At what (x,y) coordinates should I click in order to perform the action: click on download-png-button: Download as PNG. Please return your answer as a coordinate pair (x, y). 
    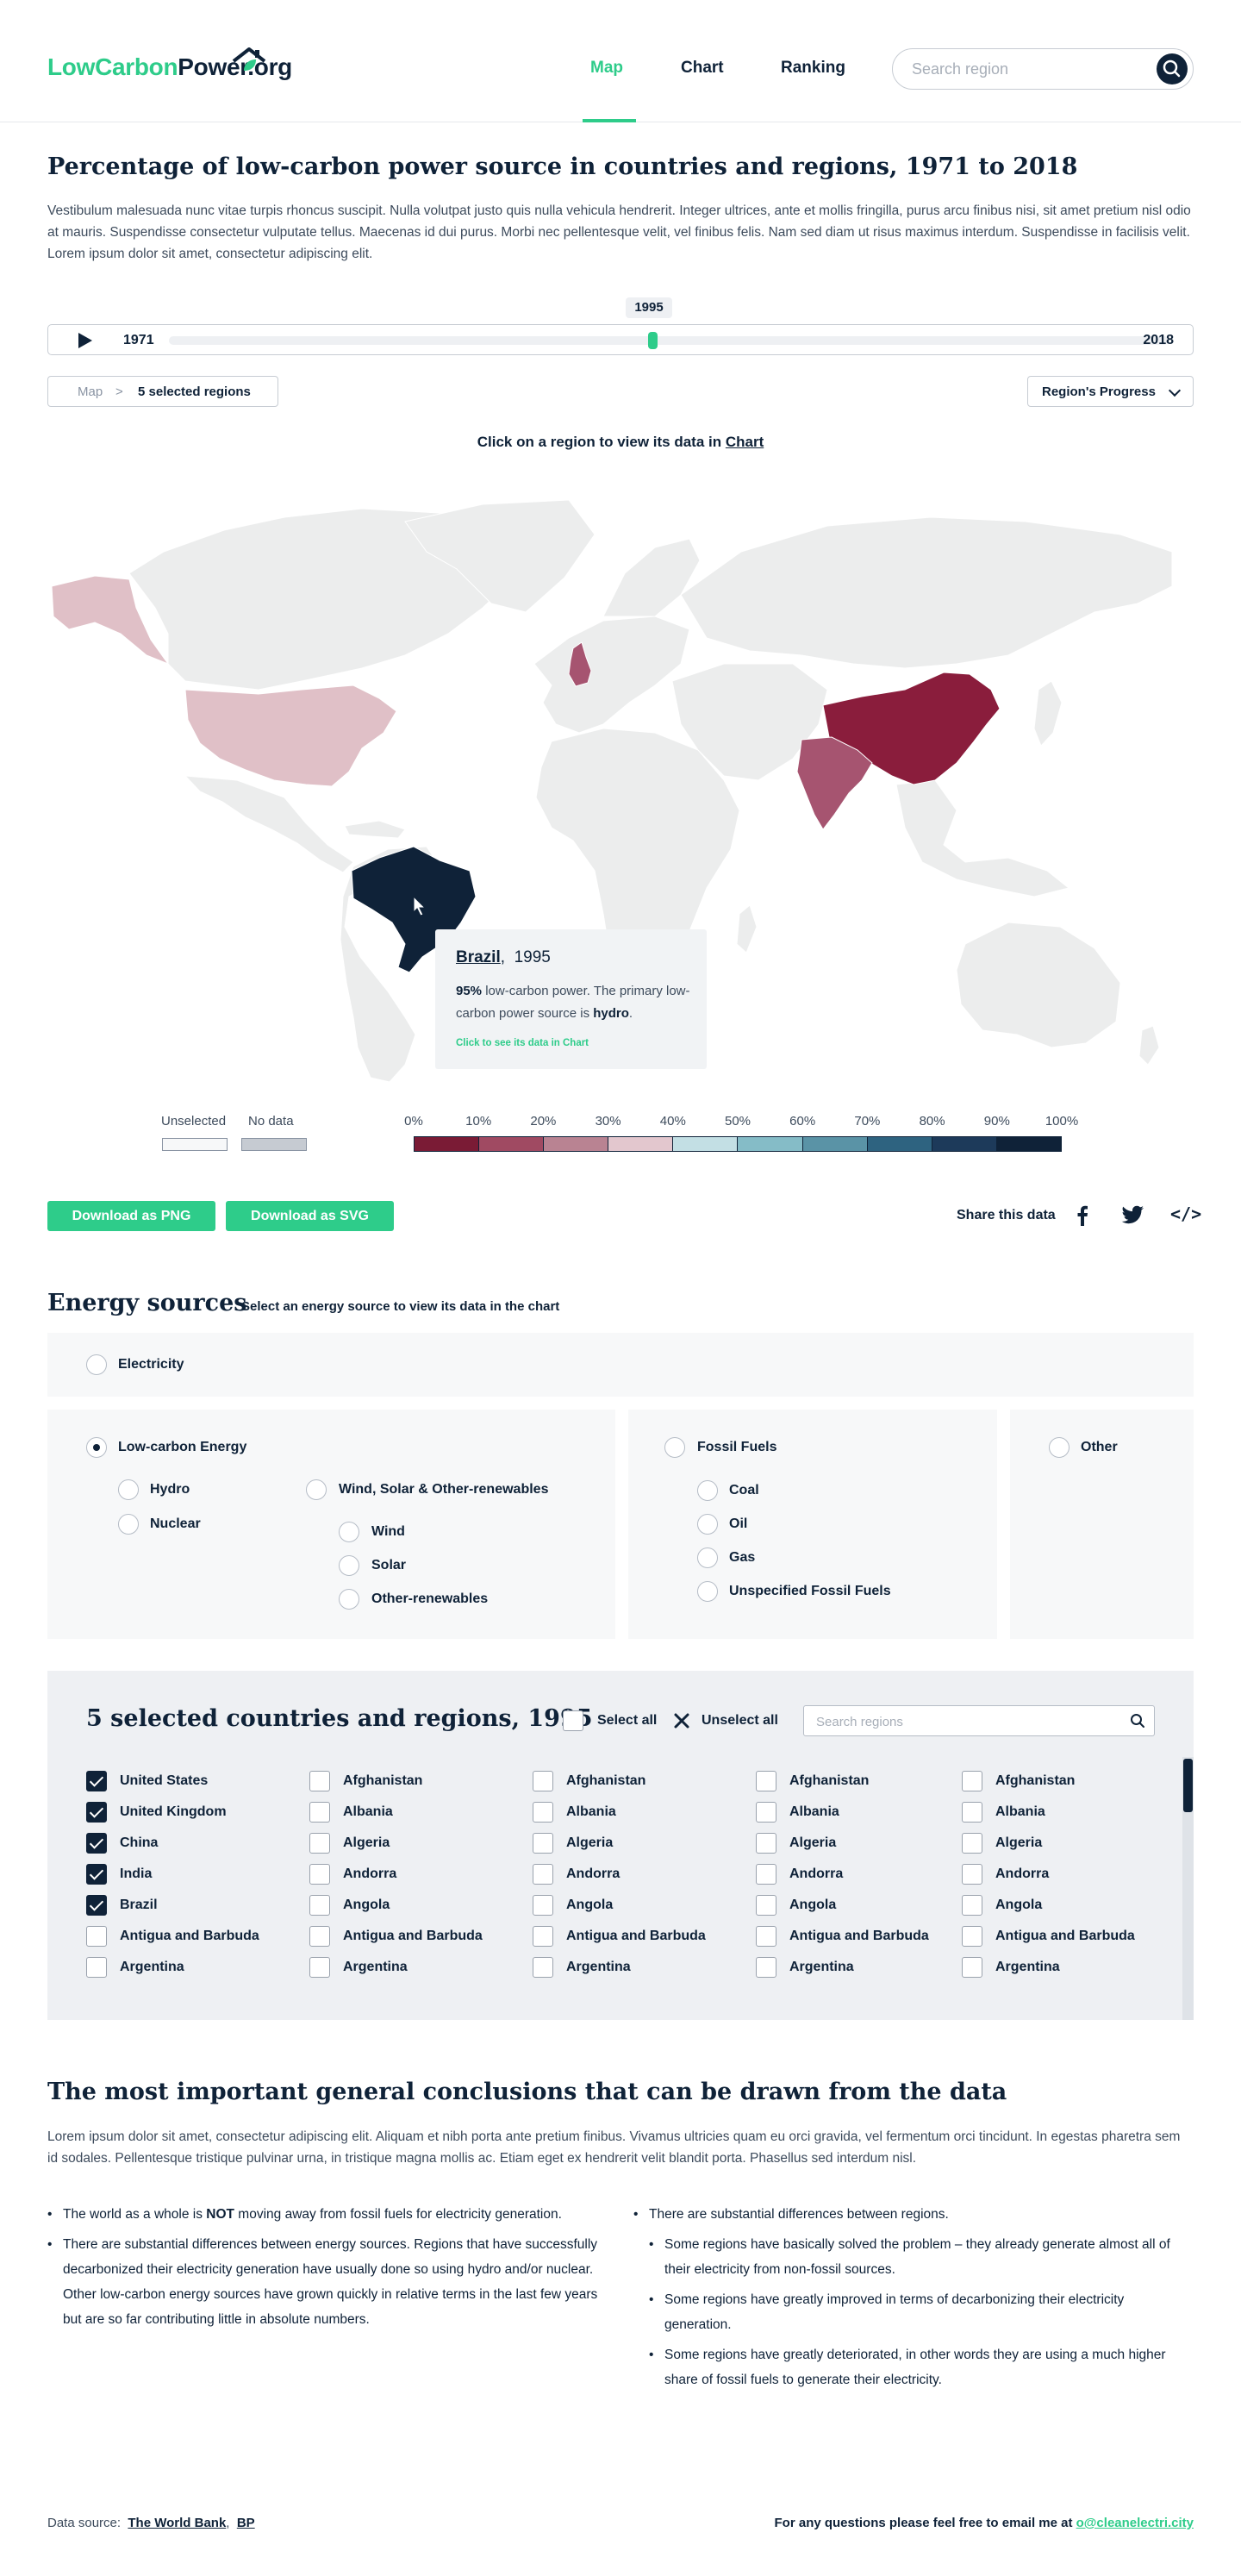
    Looking at the image, I should click on (131, 1216).